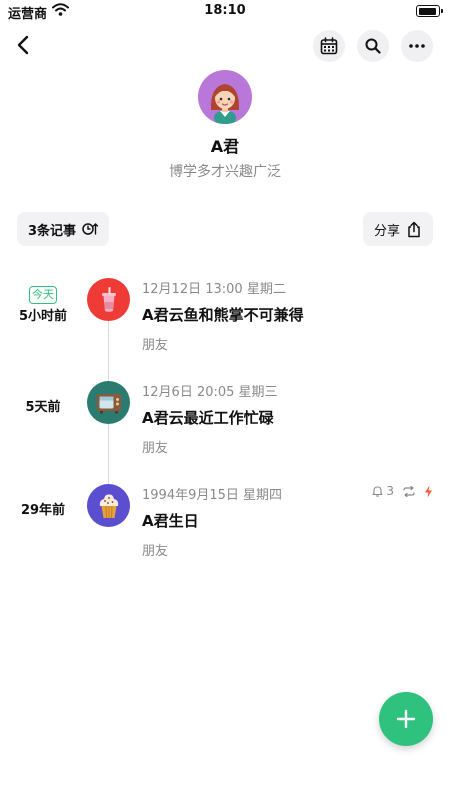 Image resolution: width=450 pixels, height=800 pixels. I want to click on timeline-entry: 今天 5小时前 12月12日 13:00 星期二 A君云鱼和熊掌不可兼得 朋友, so click(225, 323).